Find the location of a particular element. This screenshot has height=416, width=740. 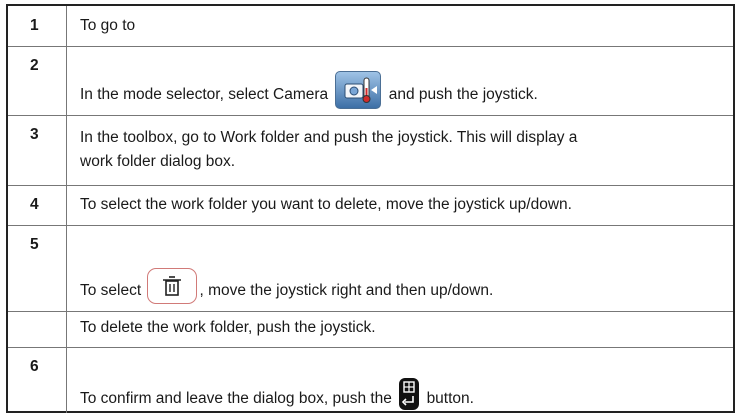

trash-icon is located at coordinates (172, 286).